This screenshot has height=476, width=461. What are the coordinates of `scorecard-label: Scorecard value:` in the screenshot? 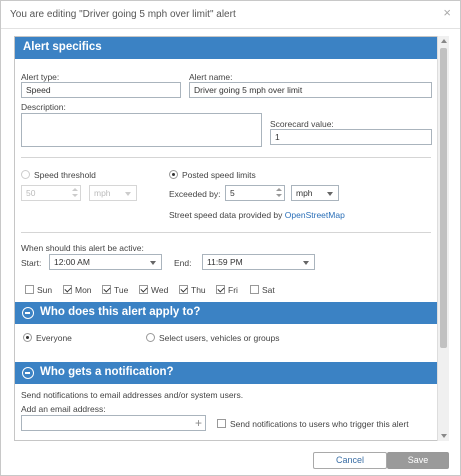 It's located at (302, 124).